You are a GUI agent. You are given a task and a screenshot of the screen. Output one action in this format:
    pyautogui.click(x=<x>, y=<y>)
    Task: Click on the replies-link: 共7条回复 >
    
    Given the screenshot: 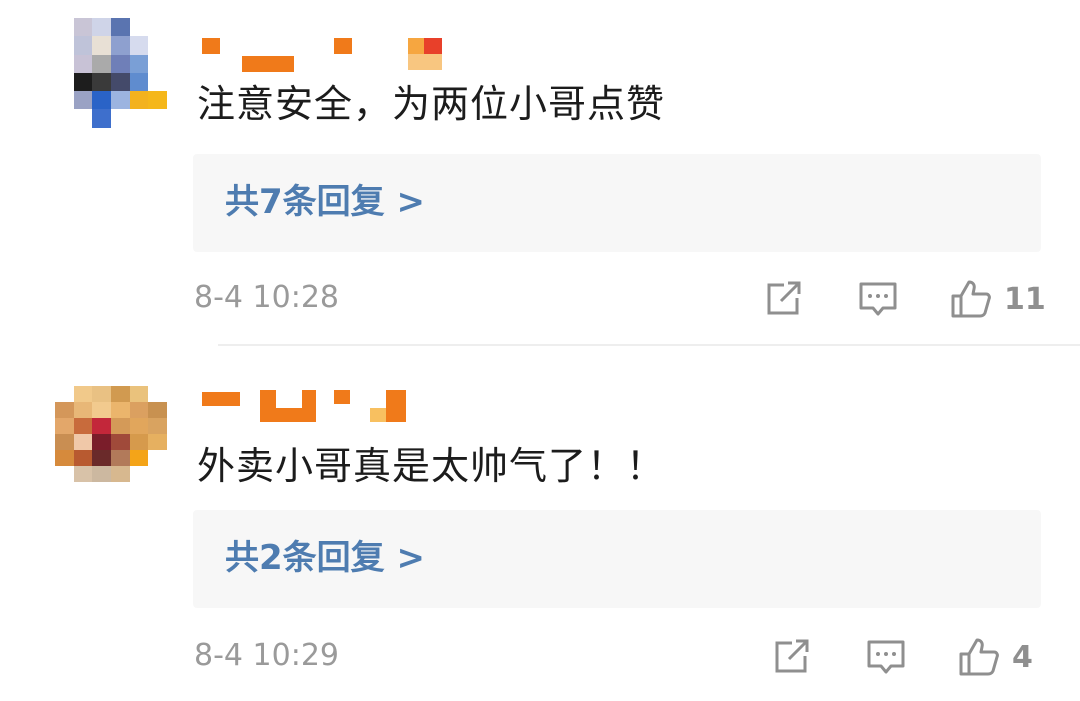 What is the action you would take?
    pyautogui.click(x=617, y=203)
    